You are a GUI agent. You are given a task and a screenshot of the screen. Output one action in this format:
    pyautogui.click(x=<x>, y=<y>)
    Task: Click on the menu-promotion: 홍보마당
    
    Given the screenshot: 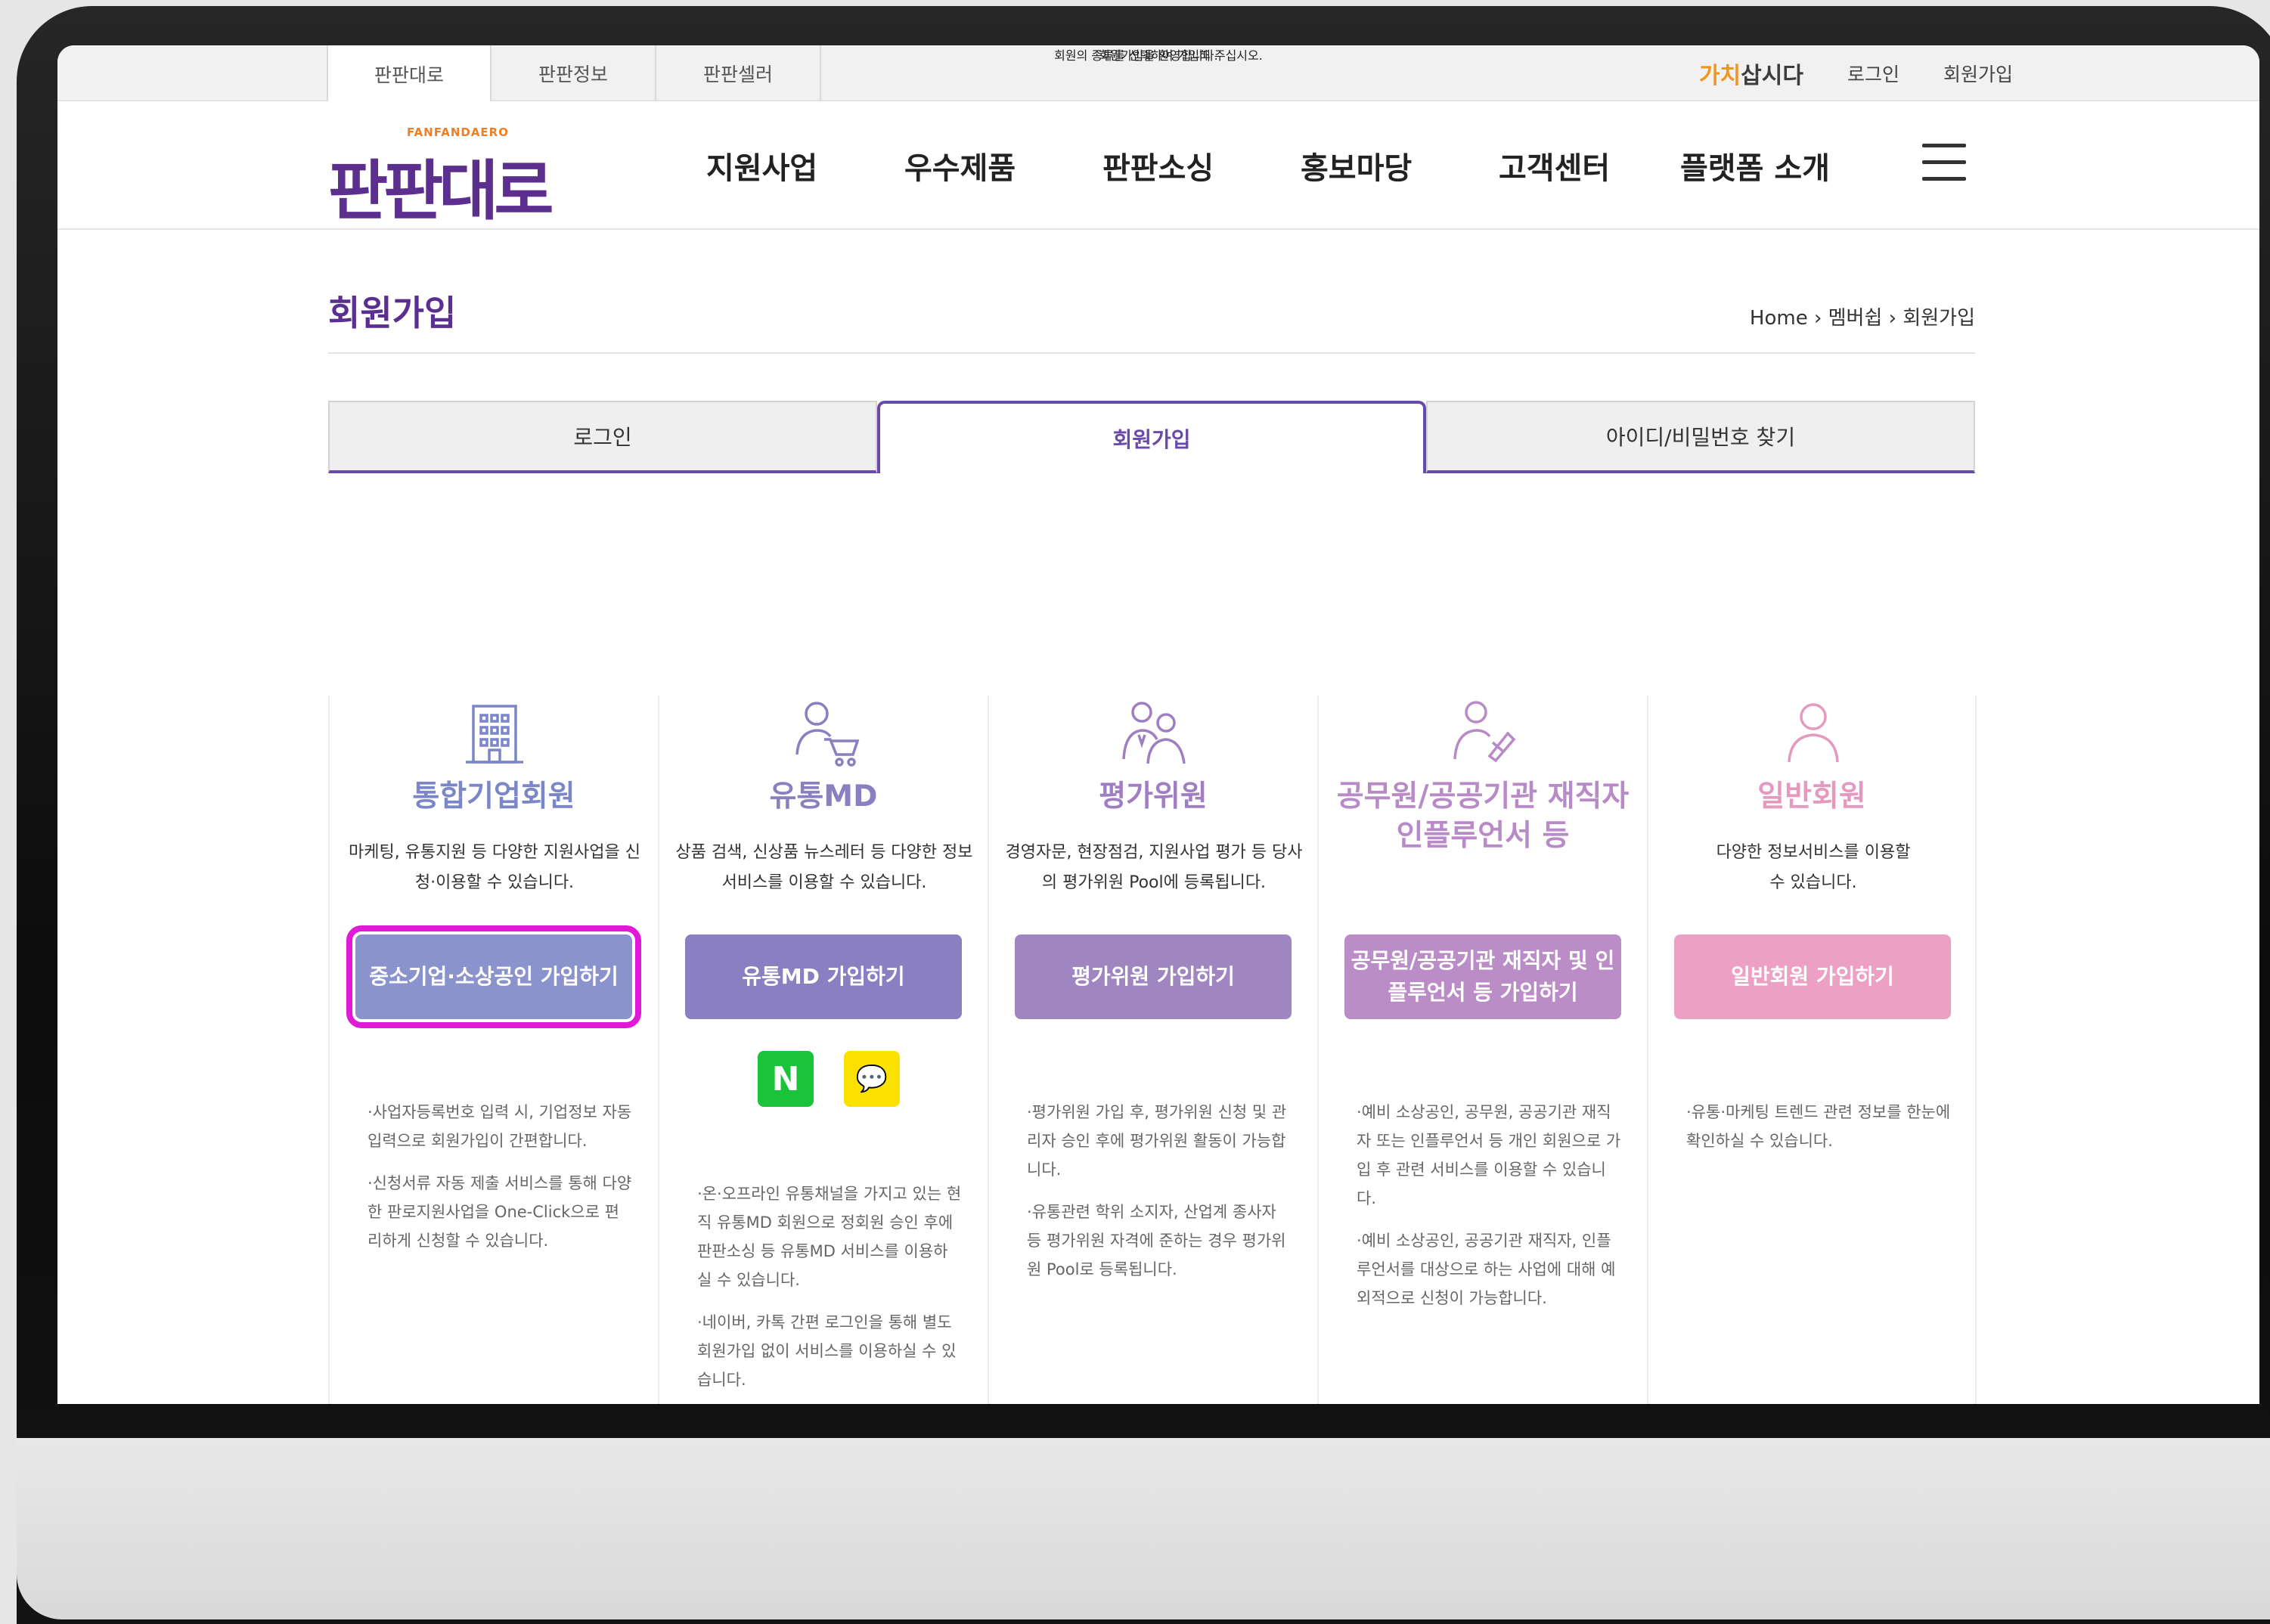 What is the action you would take?
    pyautogui.click(x=1400, y=166)
    